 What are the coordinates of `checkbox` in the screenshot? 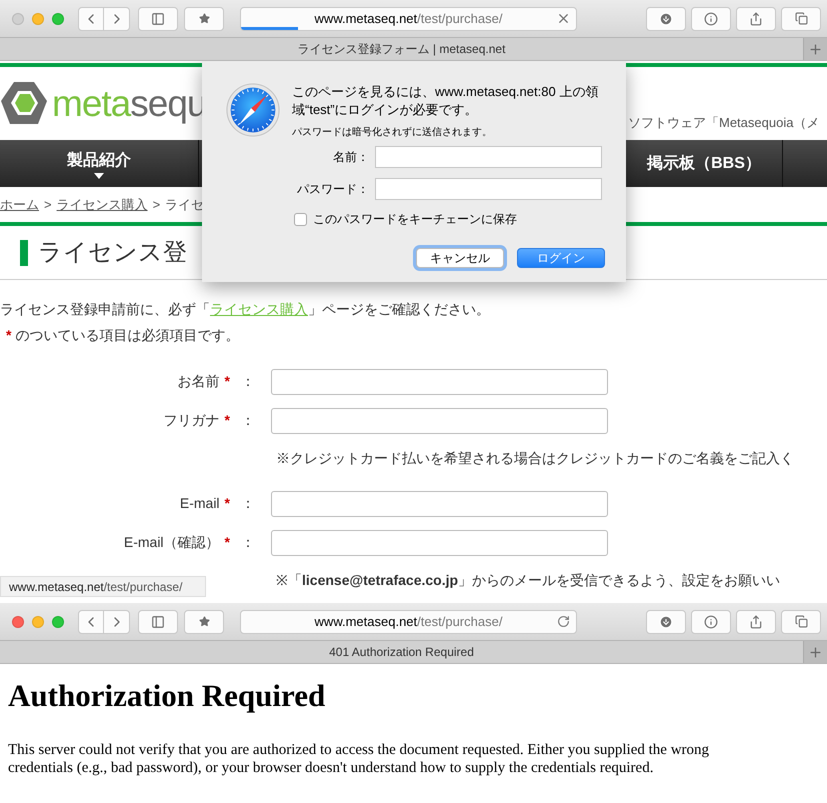 It's located at (300, 219).